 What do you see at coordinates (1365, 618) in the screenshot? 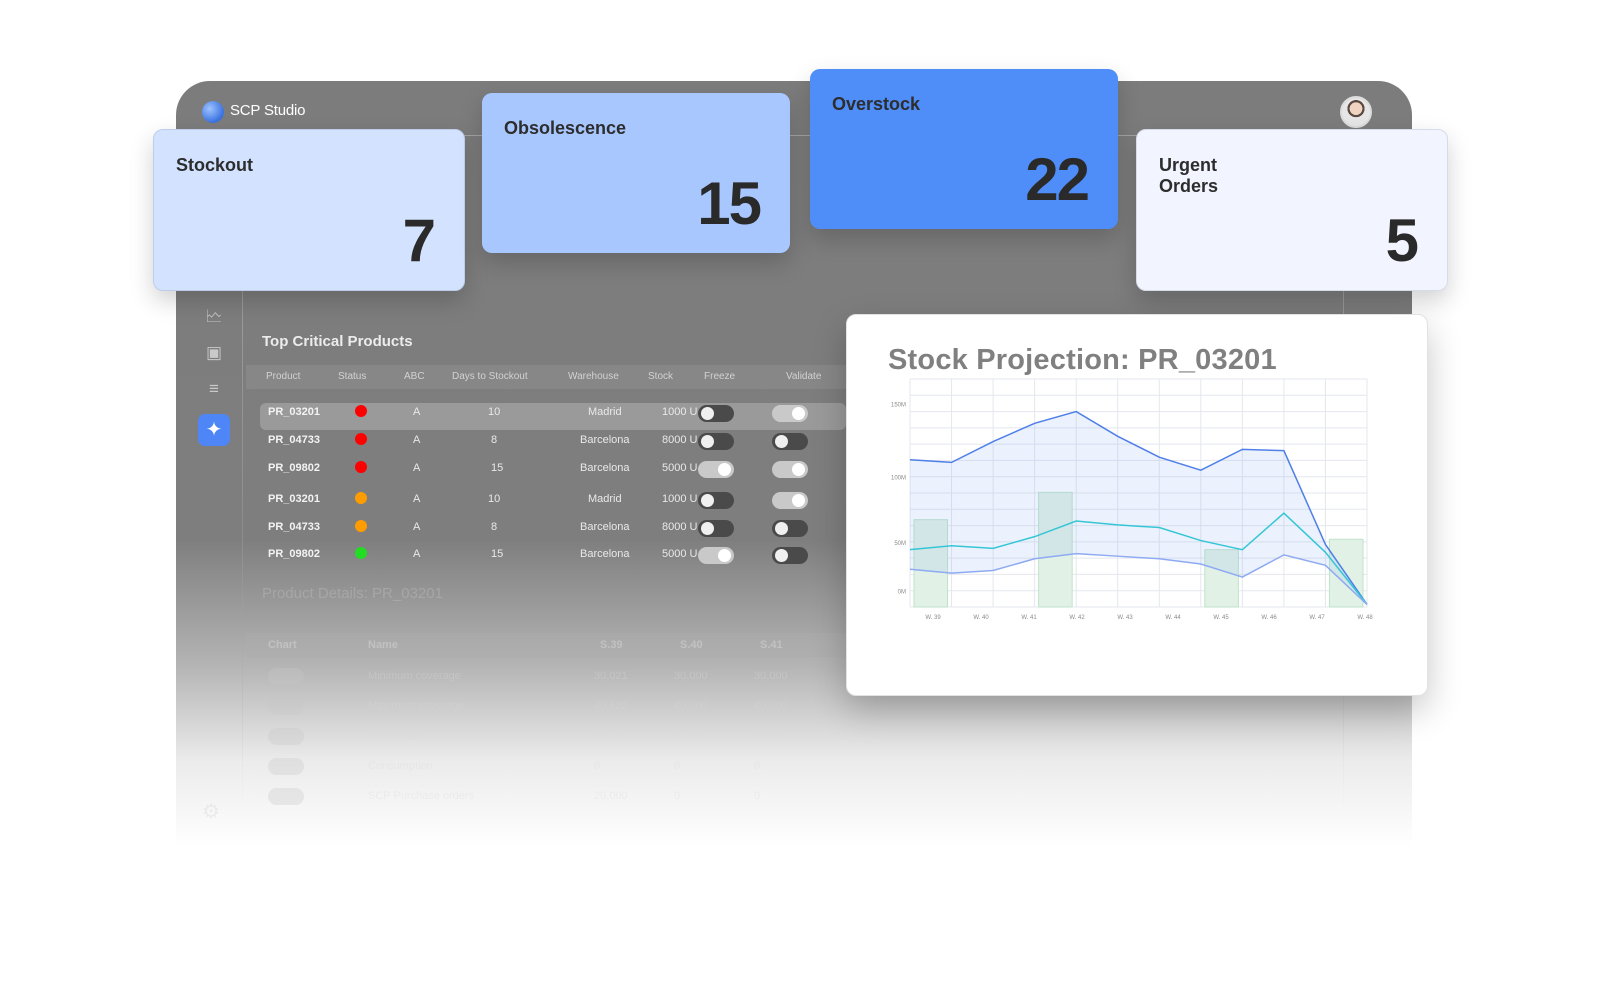
I see `x-tick-label: W. 48` at bounding box center [1365, 618].